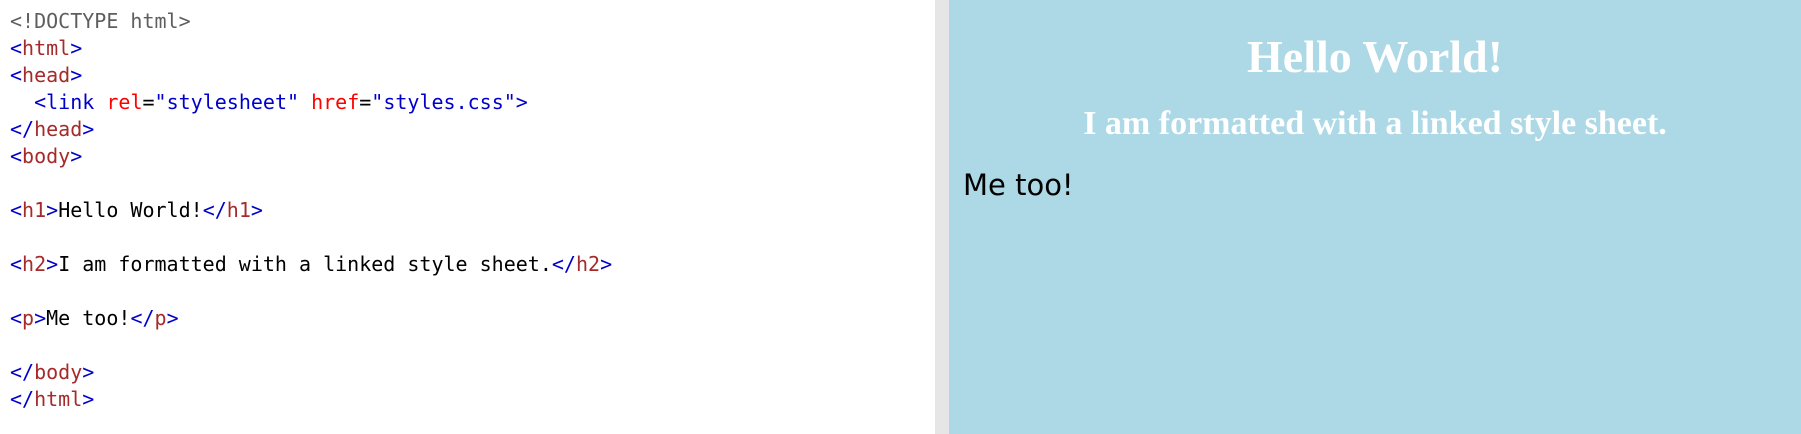  What do you see at coordinates (335, 102) in the screenshot?
I see `code-token-attr: href` at bounding box center [335, 102].